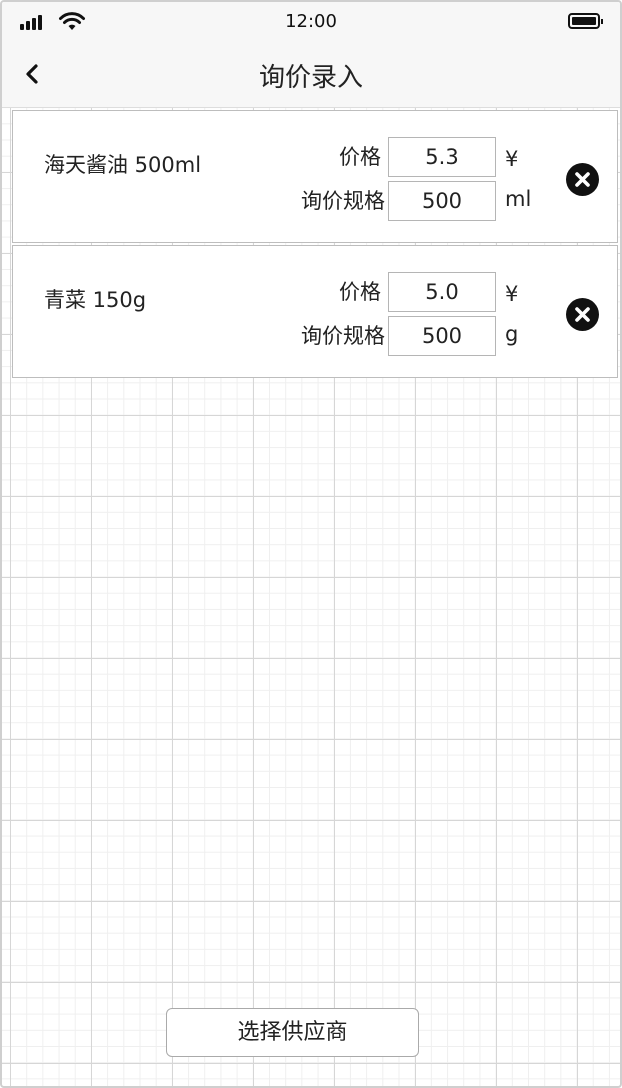 This screenshot has width=622, height=1088. Describe the element at coordinates (585, 21) in the screenshot. I see `battery-icon` at that location.